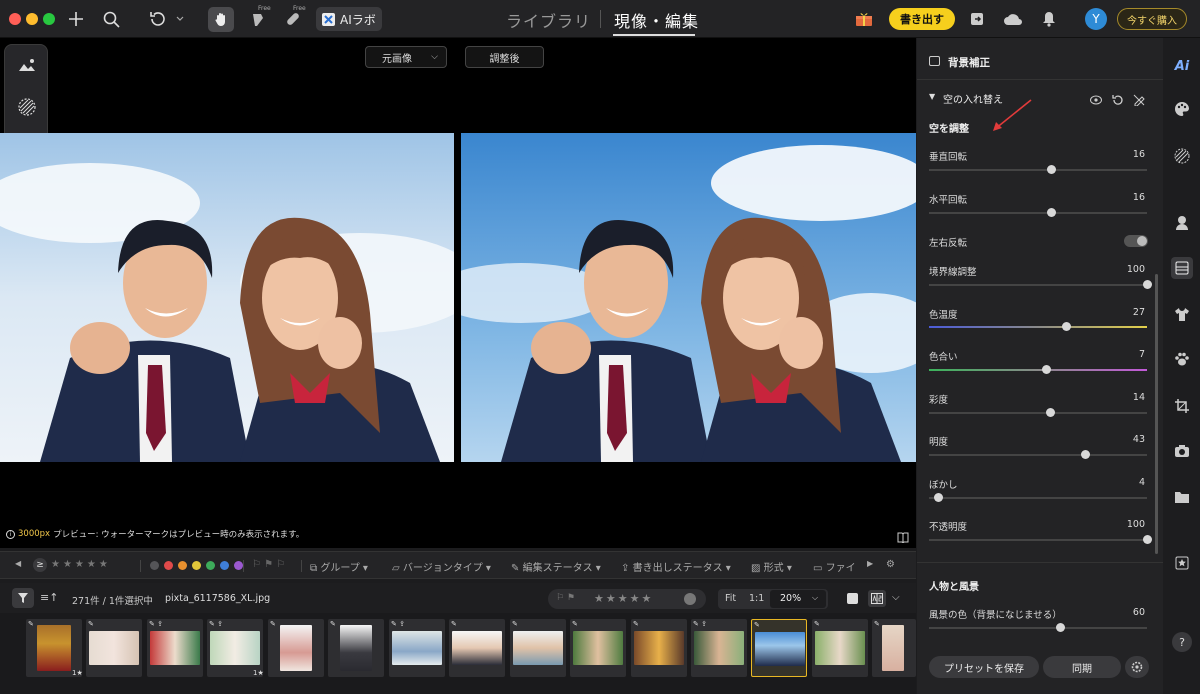  I want to click on help-button: ?, so click(1182, 642).